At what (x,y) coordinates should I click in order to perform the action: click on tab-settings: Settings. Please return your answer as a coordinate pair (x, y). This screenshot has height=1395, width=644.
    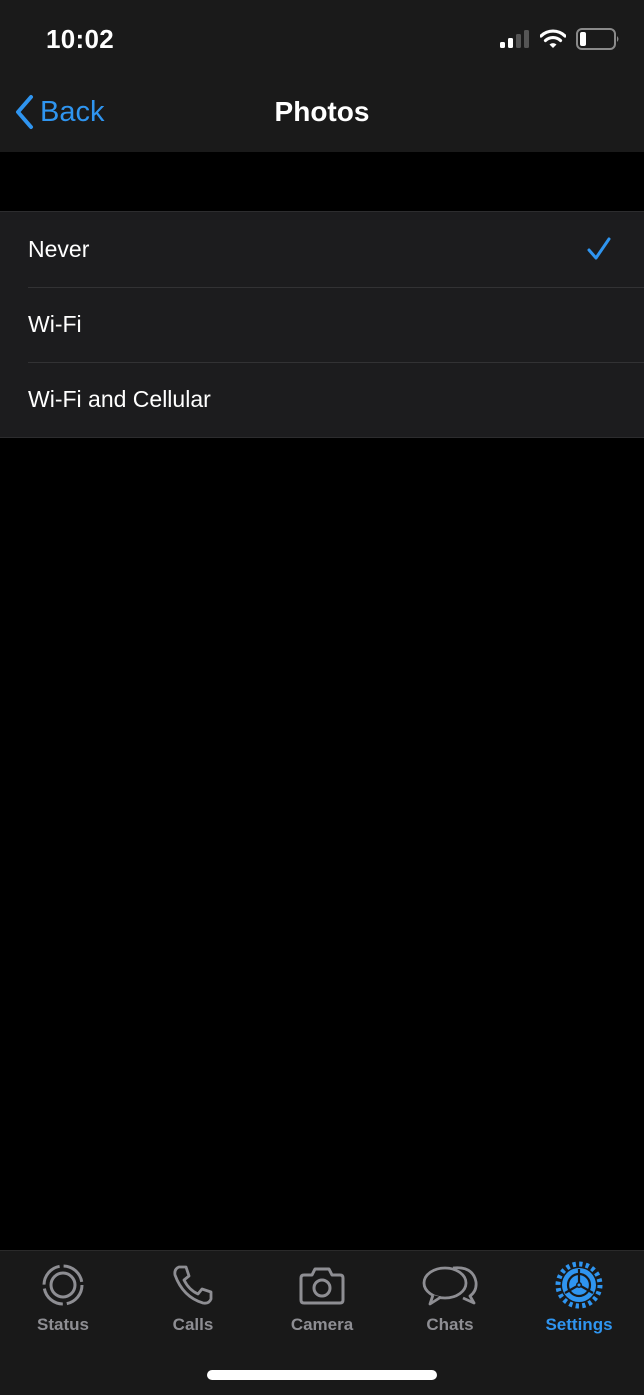
    Looking at the image, I should click on (579, 1298).